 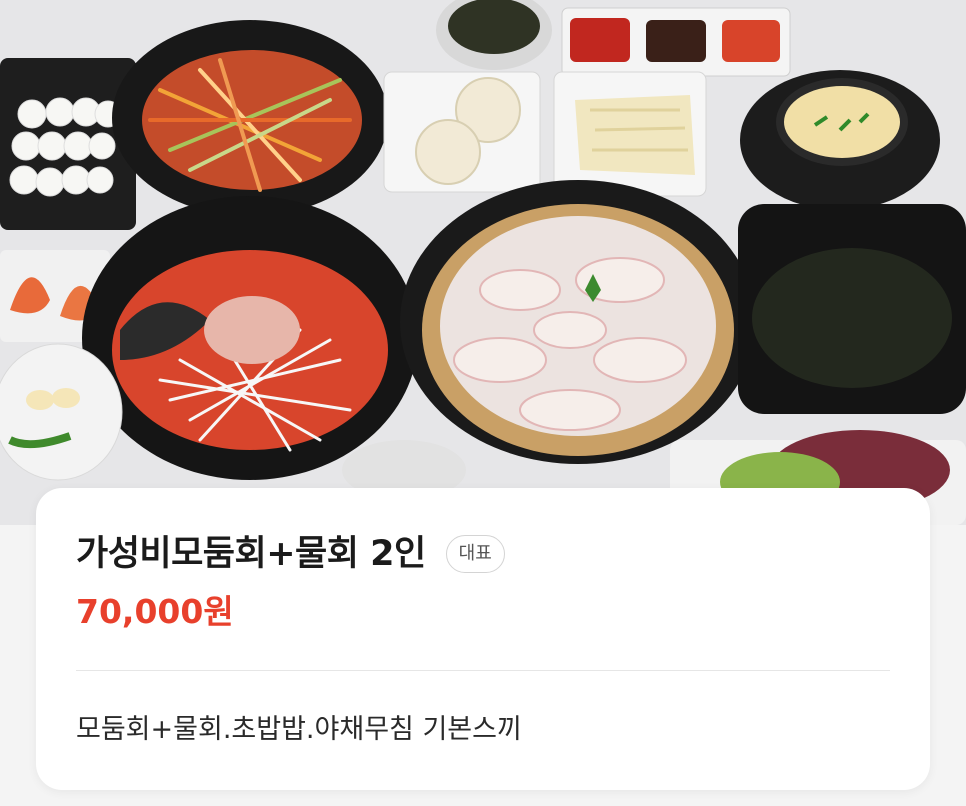 What do you see at coordinates (483, 670) in the screenshot?
I see `divider` at bounding box center [483, 670].